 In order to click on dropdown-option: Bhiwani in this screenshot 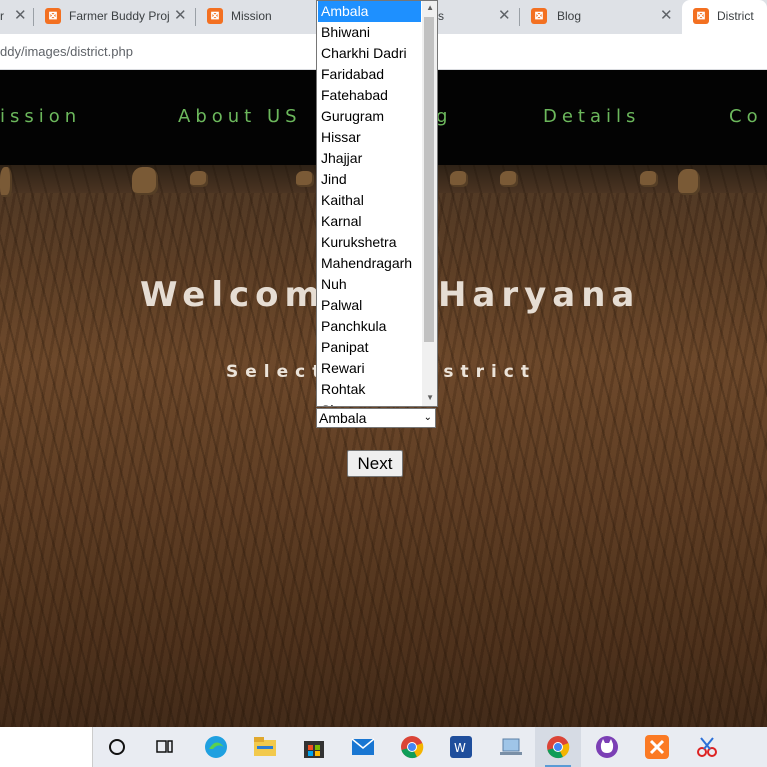, I will do `click(369, 32)`.